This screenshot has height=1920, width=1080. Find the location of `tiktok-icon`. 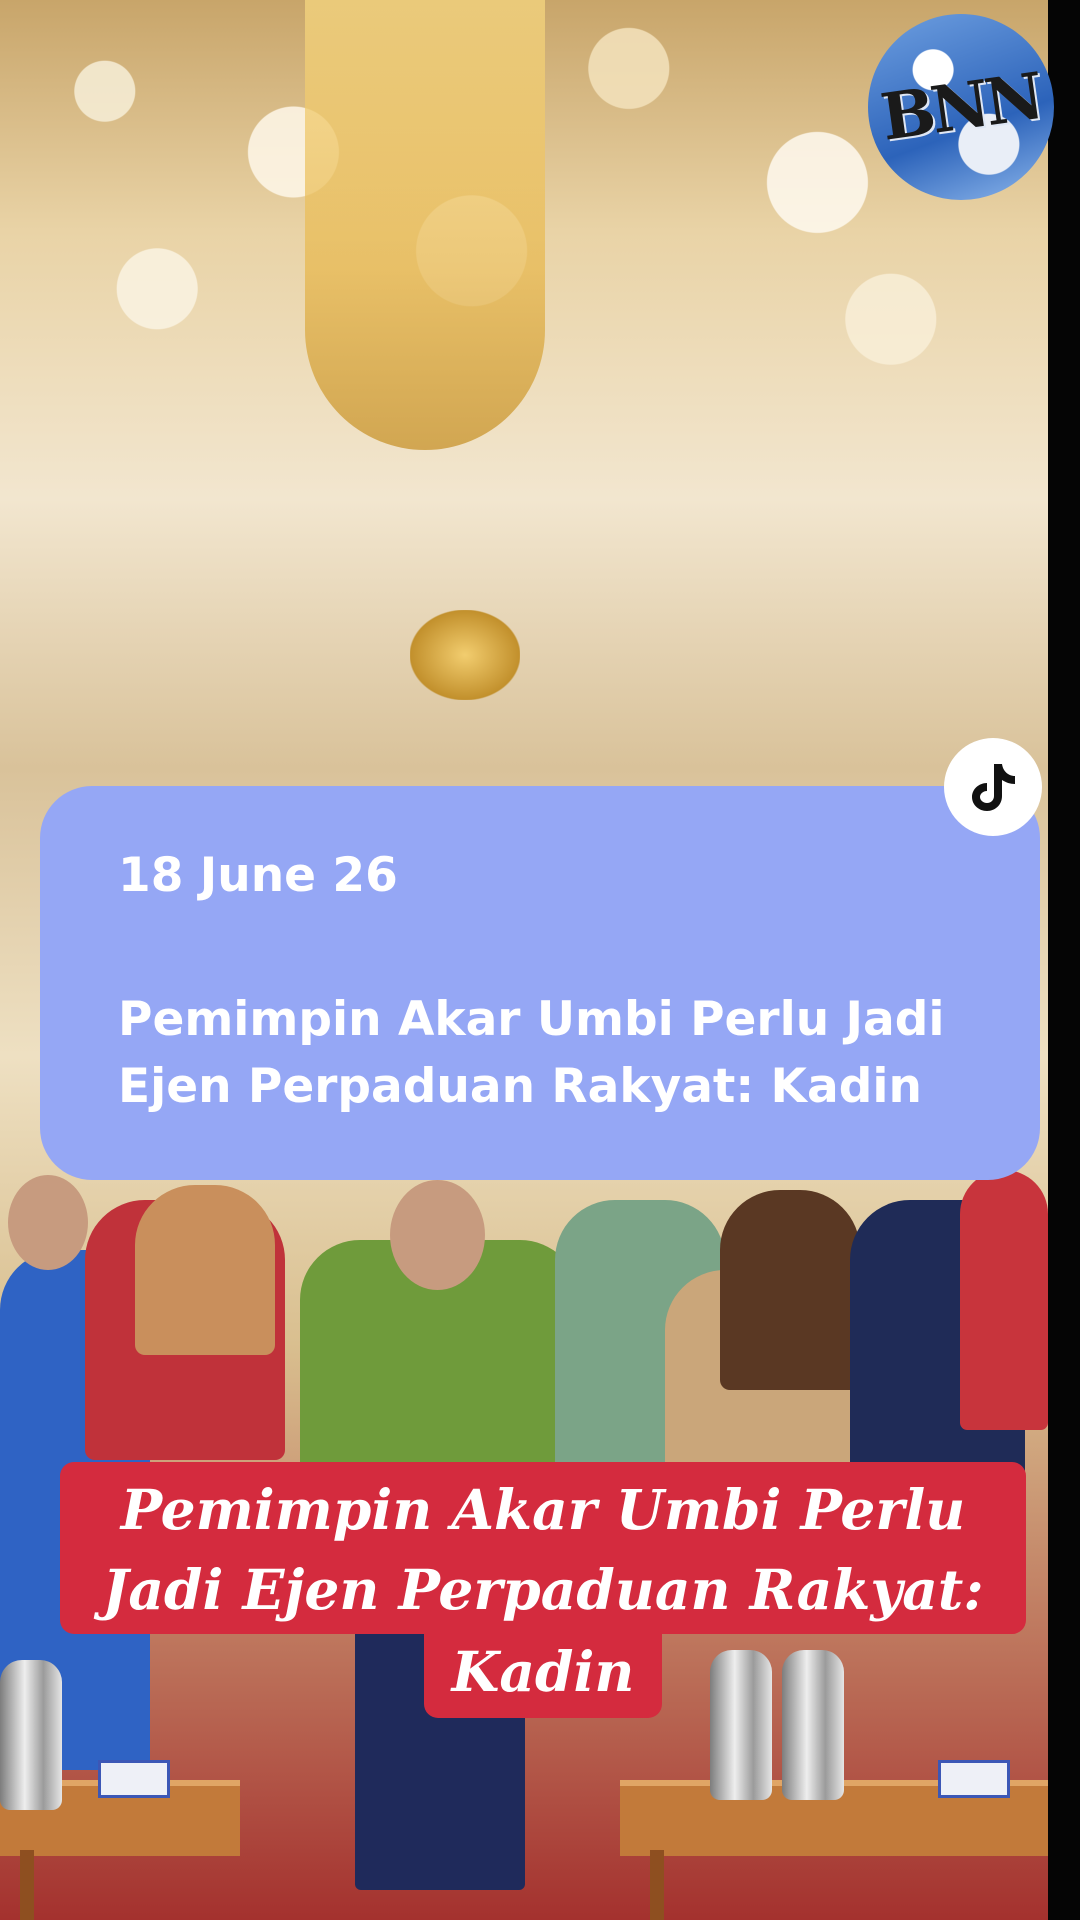

tiktok-icon is located at coordinates (993, 787).